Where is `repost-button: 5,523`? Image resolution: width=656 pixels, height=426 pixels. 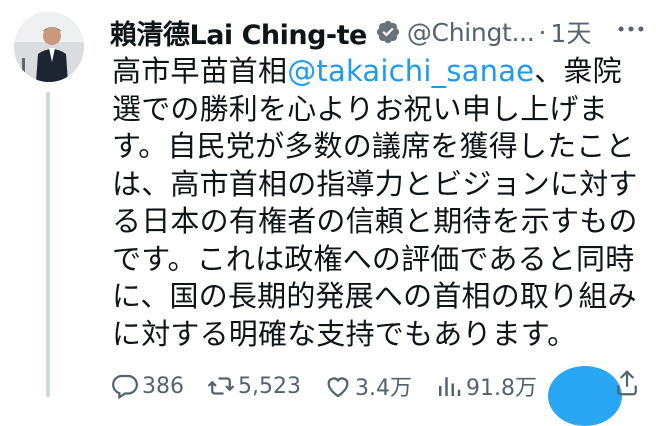 repost-button: 5,523 is located at coordinates (253, 386).